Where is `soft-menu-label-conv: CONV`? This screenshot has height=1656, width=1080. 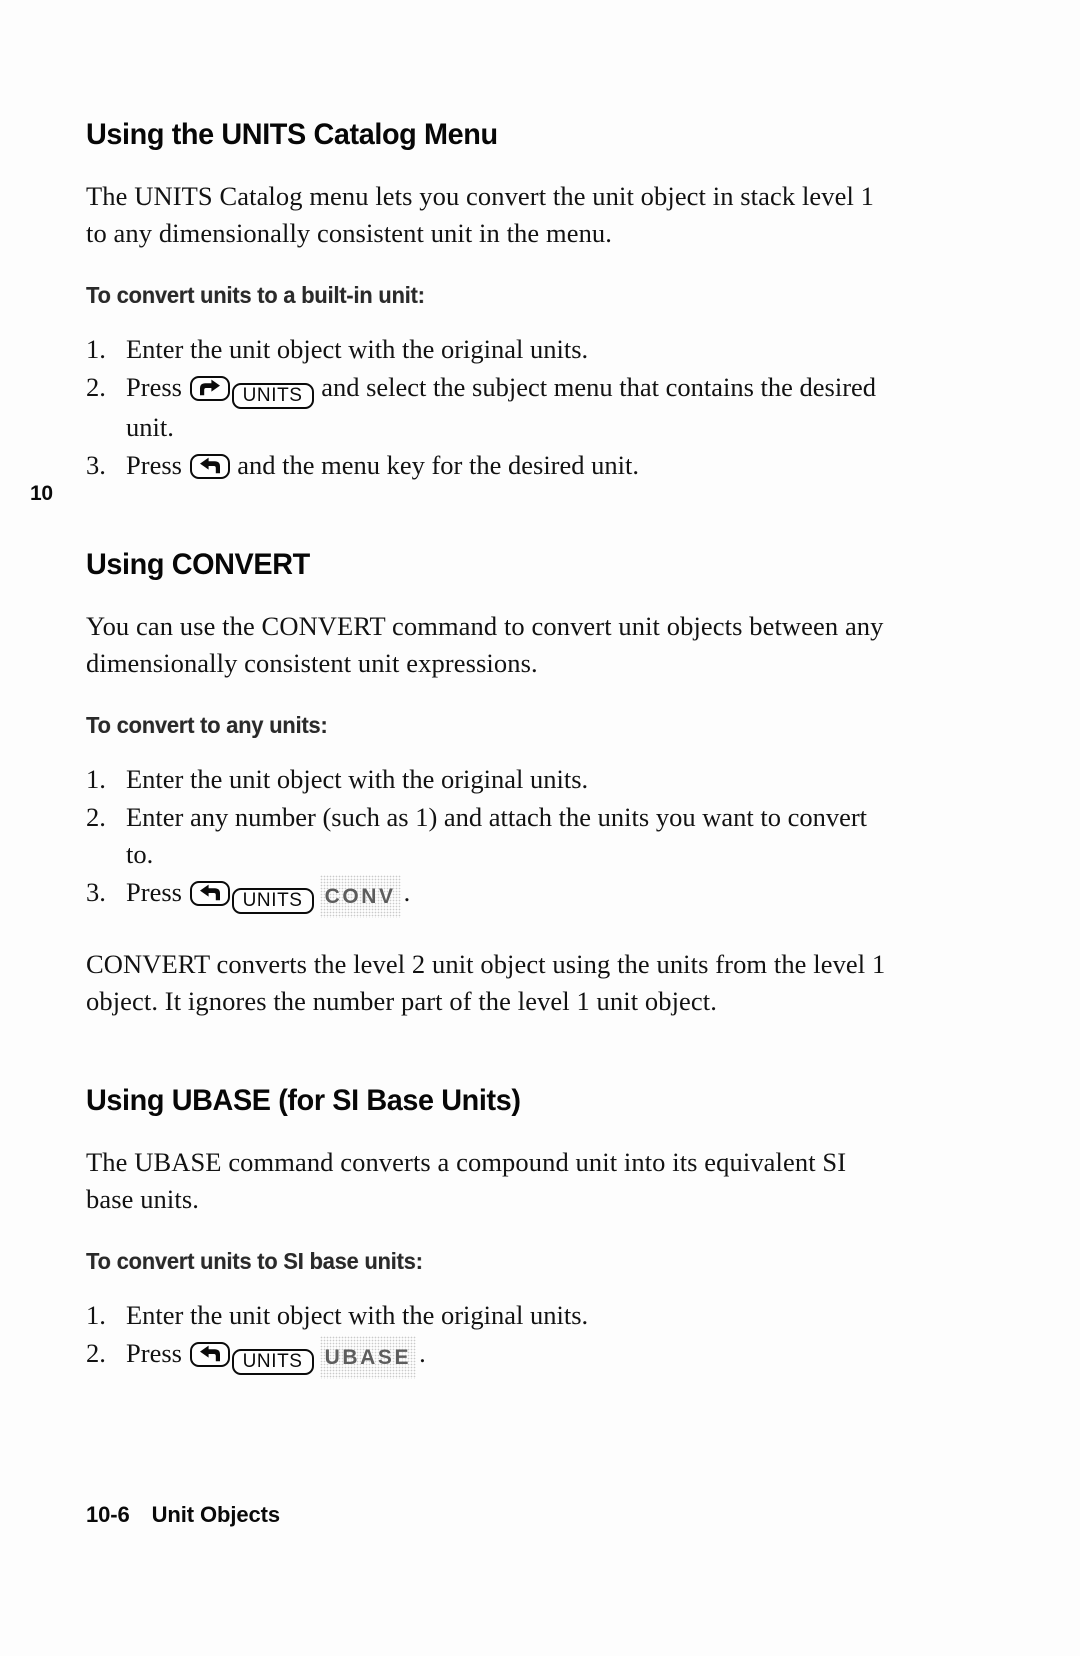
soft-menu-label-conv: CONV is located at coordinates (360, 896).